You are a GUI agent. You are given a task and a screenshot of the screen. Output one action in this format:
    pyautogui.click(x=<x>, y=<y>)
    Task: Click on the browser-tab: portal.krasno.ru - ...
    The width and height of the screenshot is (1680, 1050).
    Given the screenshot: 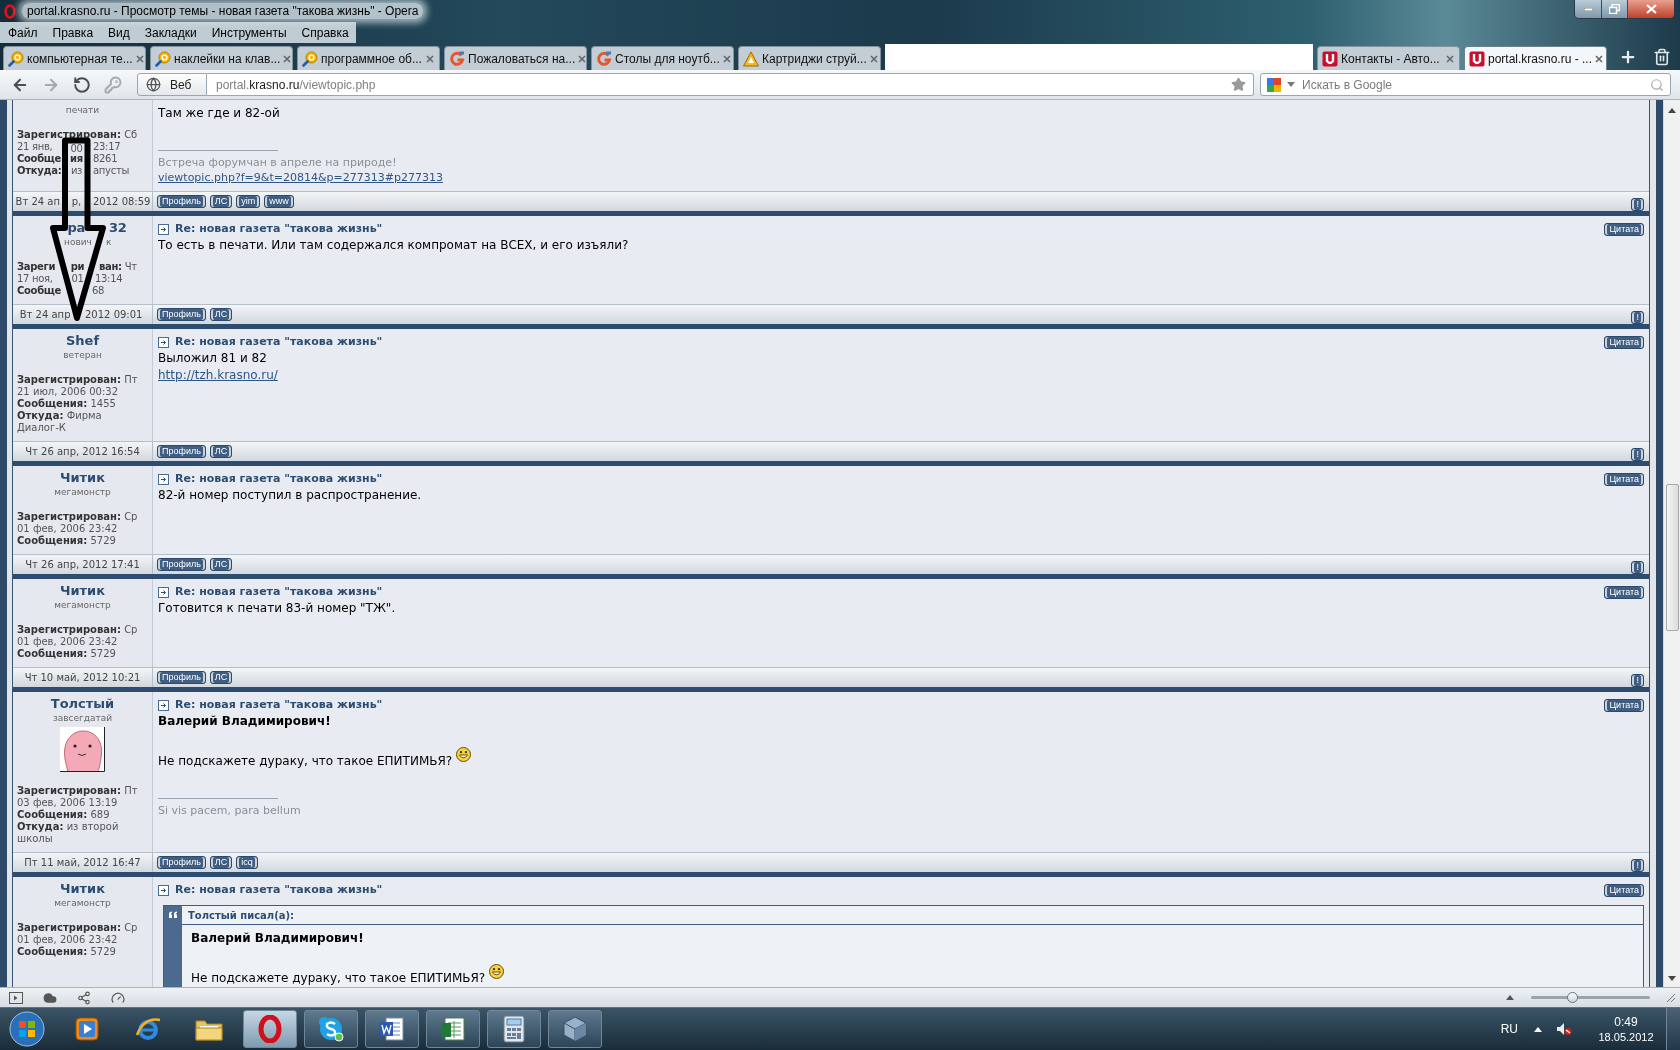 What is the action you would take?
    pyautogui.click(x=1535, y=58)
    